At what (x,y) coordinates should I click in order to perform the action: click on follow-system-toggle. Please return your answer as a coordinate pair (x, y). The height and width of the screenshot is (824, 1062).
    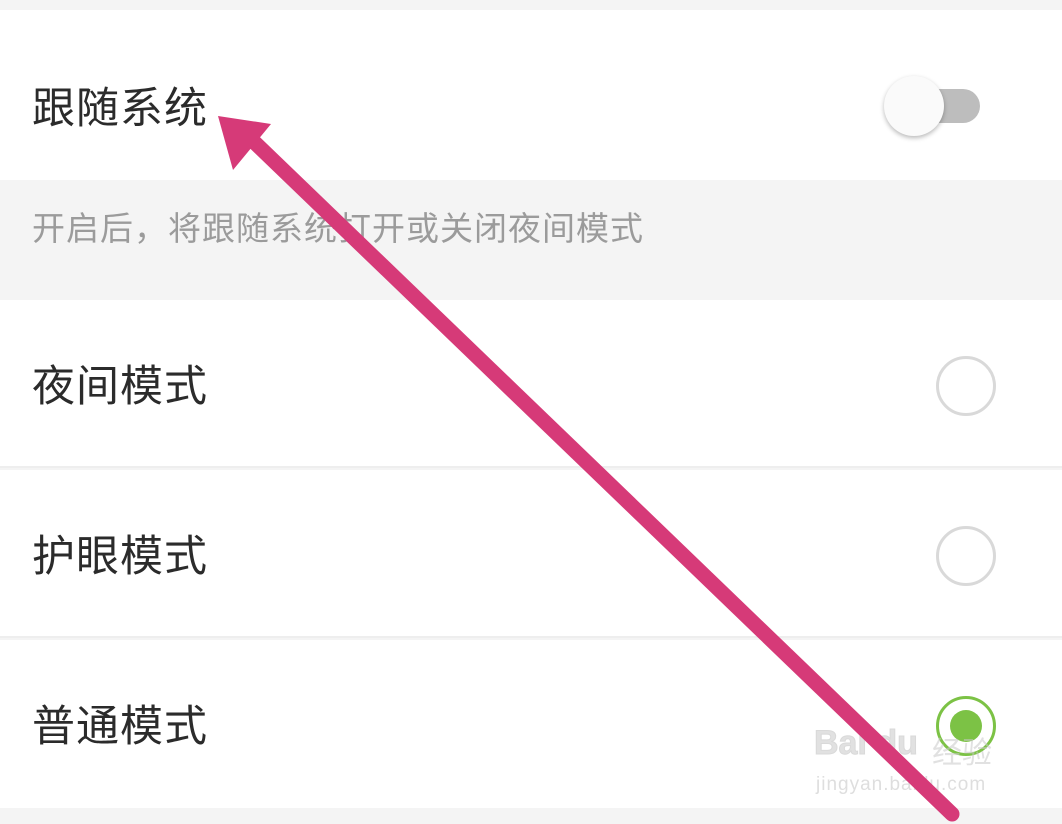
    Looking at the image, I should click on (934, 106).